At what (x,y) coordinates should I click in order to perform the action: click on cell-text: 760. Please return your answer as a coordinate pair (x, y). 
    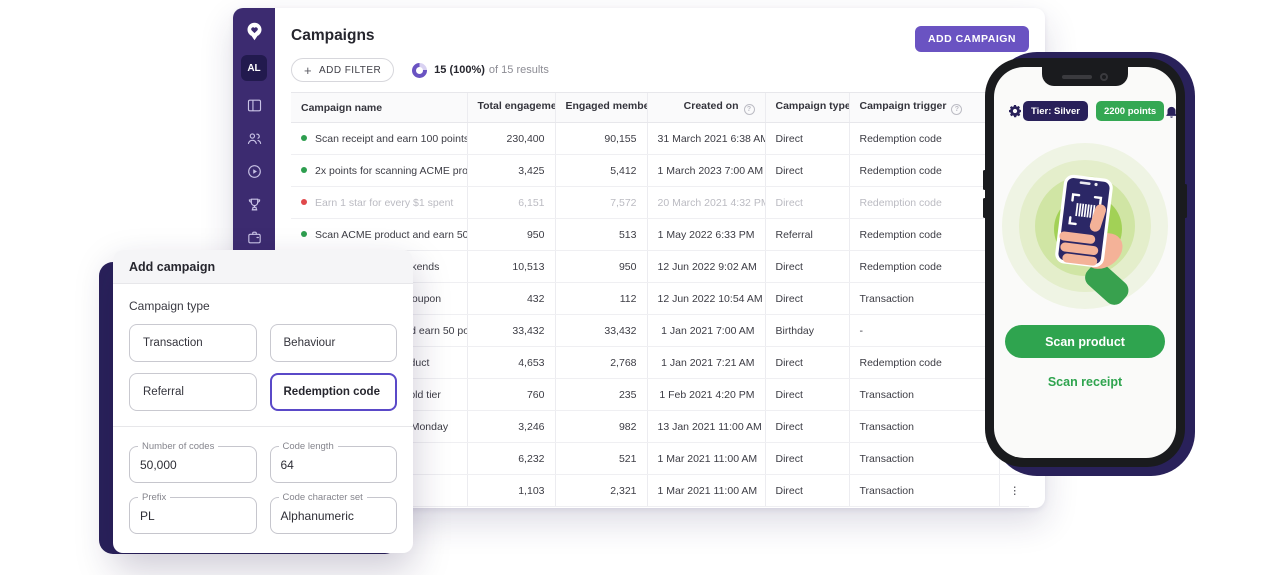
    Looking at the image, I should click on (535, 394).